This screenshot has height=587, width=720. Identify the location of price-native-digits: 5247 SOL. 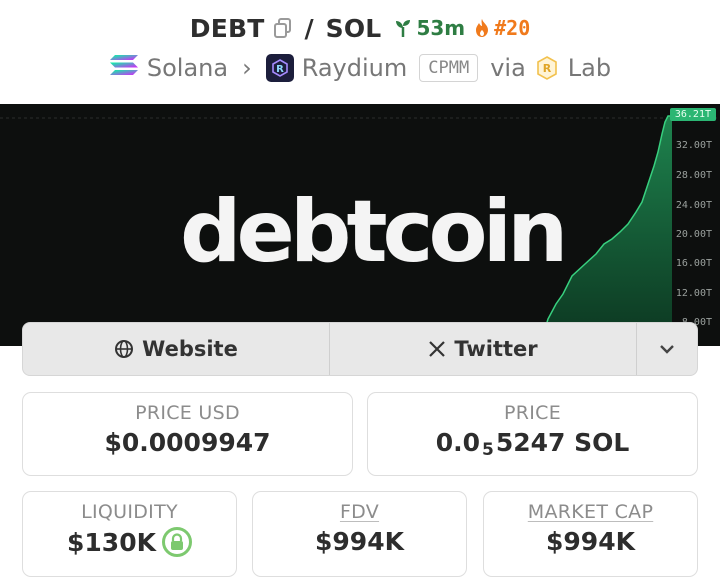
(562, 442).